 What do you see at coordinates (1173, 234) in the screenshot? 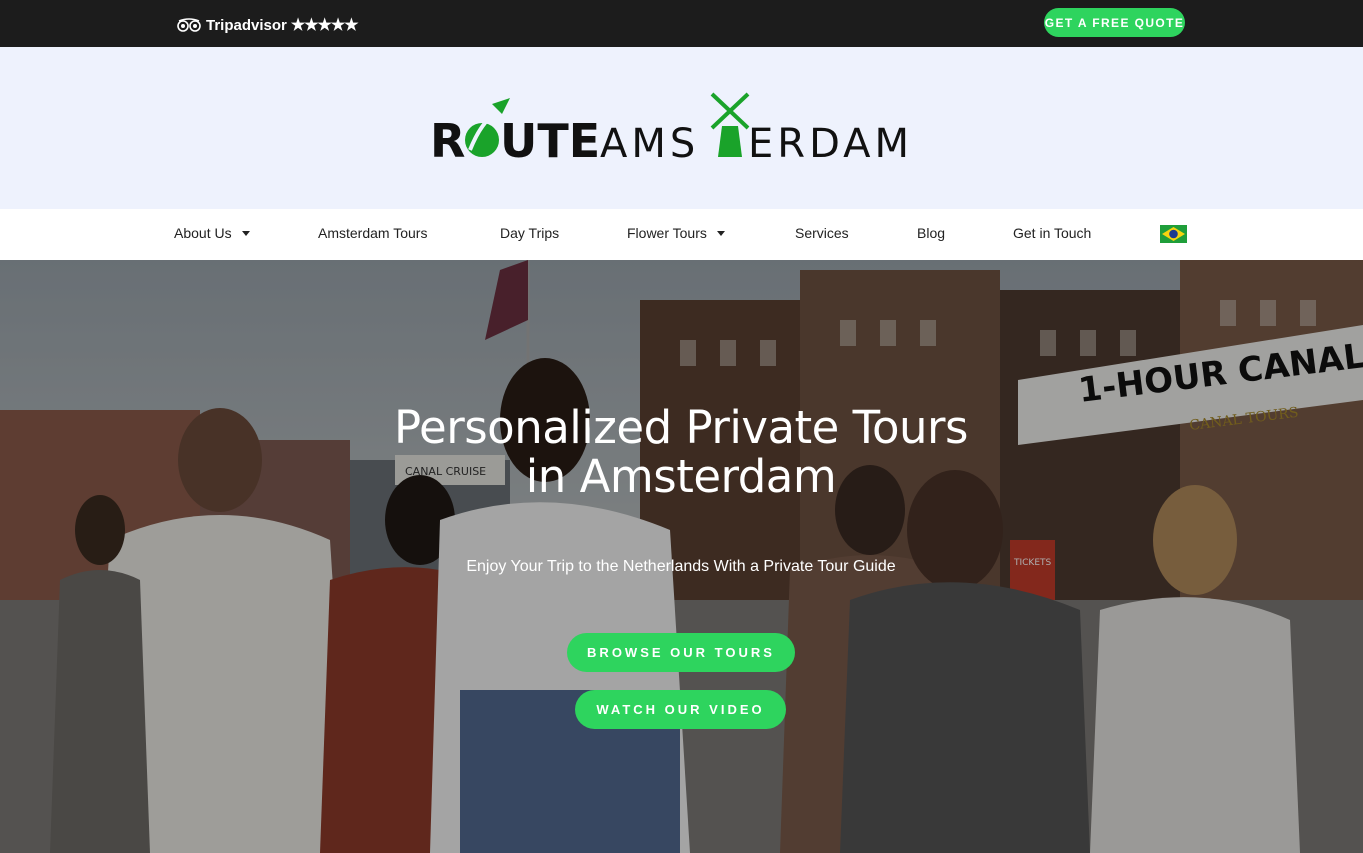
I see `brazil-flag-icon` at bounding box center [1173, 234].